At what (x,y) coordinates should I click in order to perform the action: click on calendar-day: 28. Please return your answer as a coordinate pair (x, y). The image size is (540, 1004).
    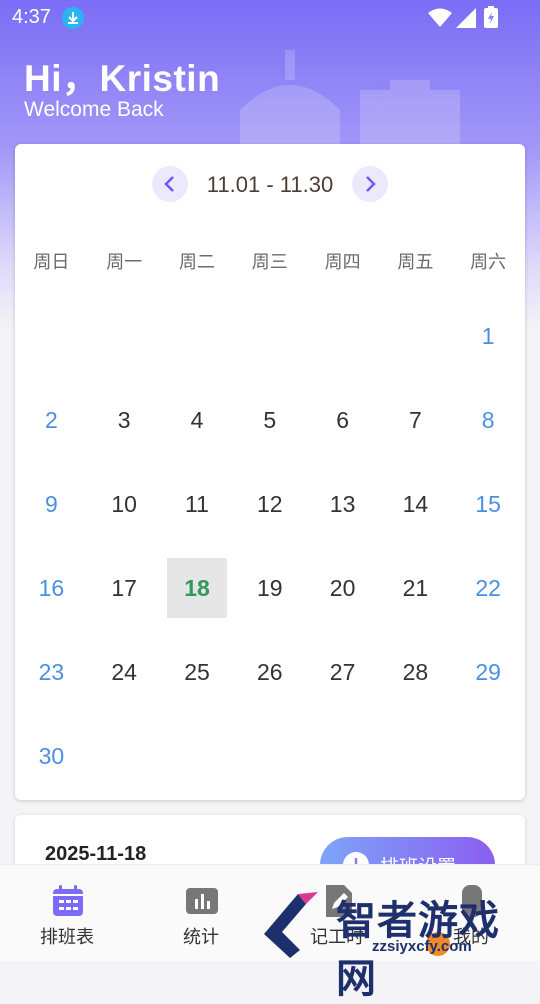
    Looking at the image, I should click on (415, 672).